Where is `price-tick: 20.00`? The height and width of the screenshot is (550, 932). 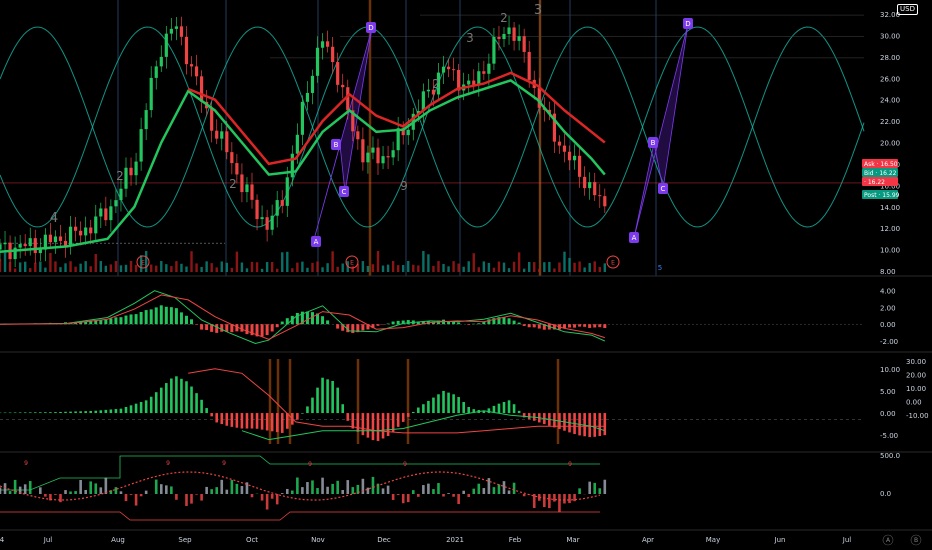
price-tick: 20.00 is located at coordinates (890, 144).